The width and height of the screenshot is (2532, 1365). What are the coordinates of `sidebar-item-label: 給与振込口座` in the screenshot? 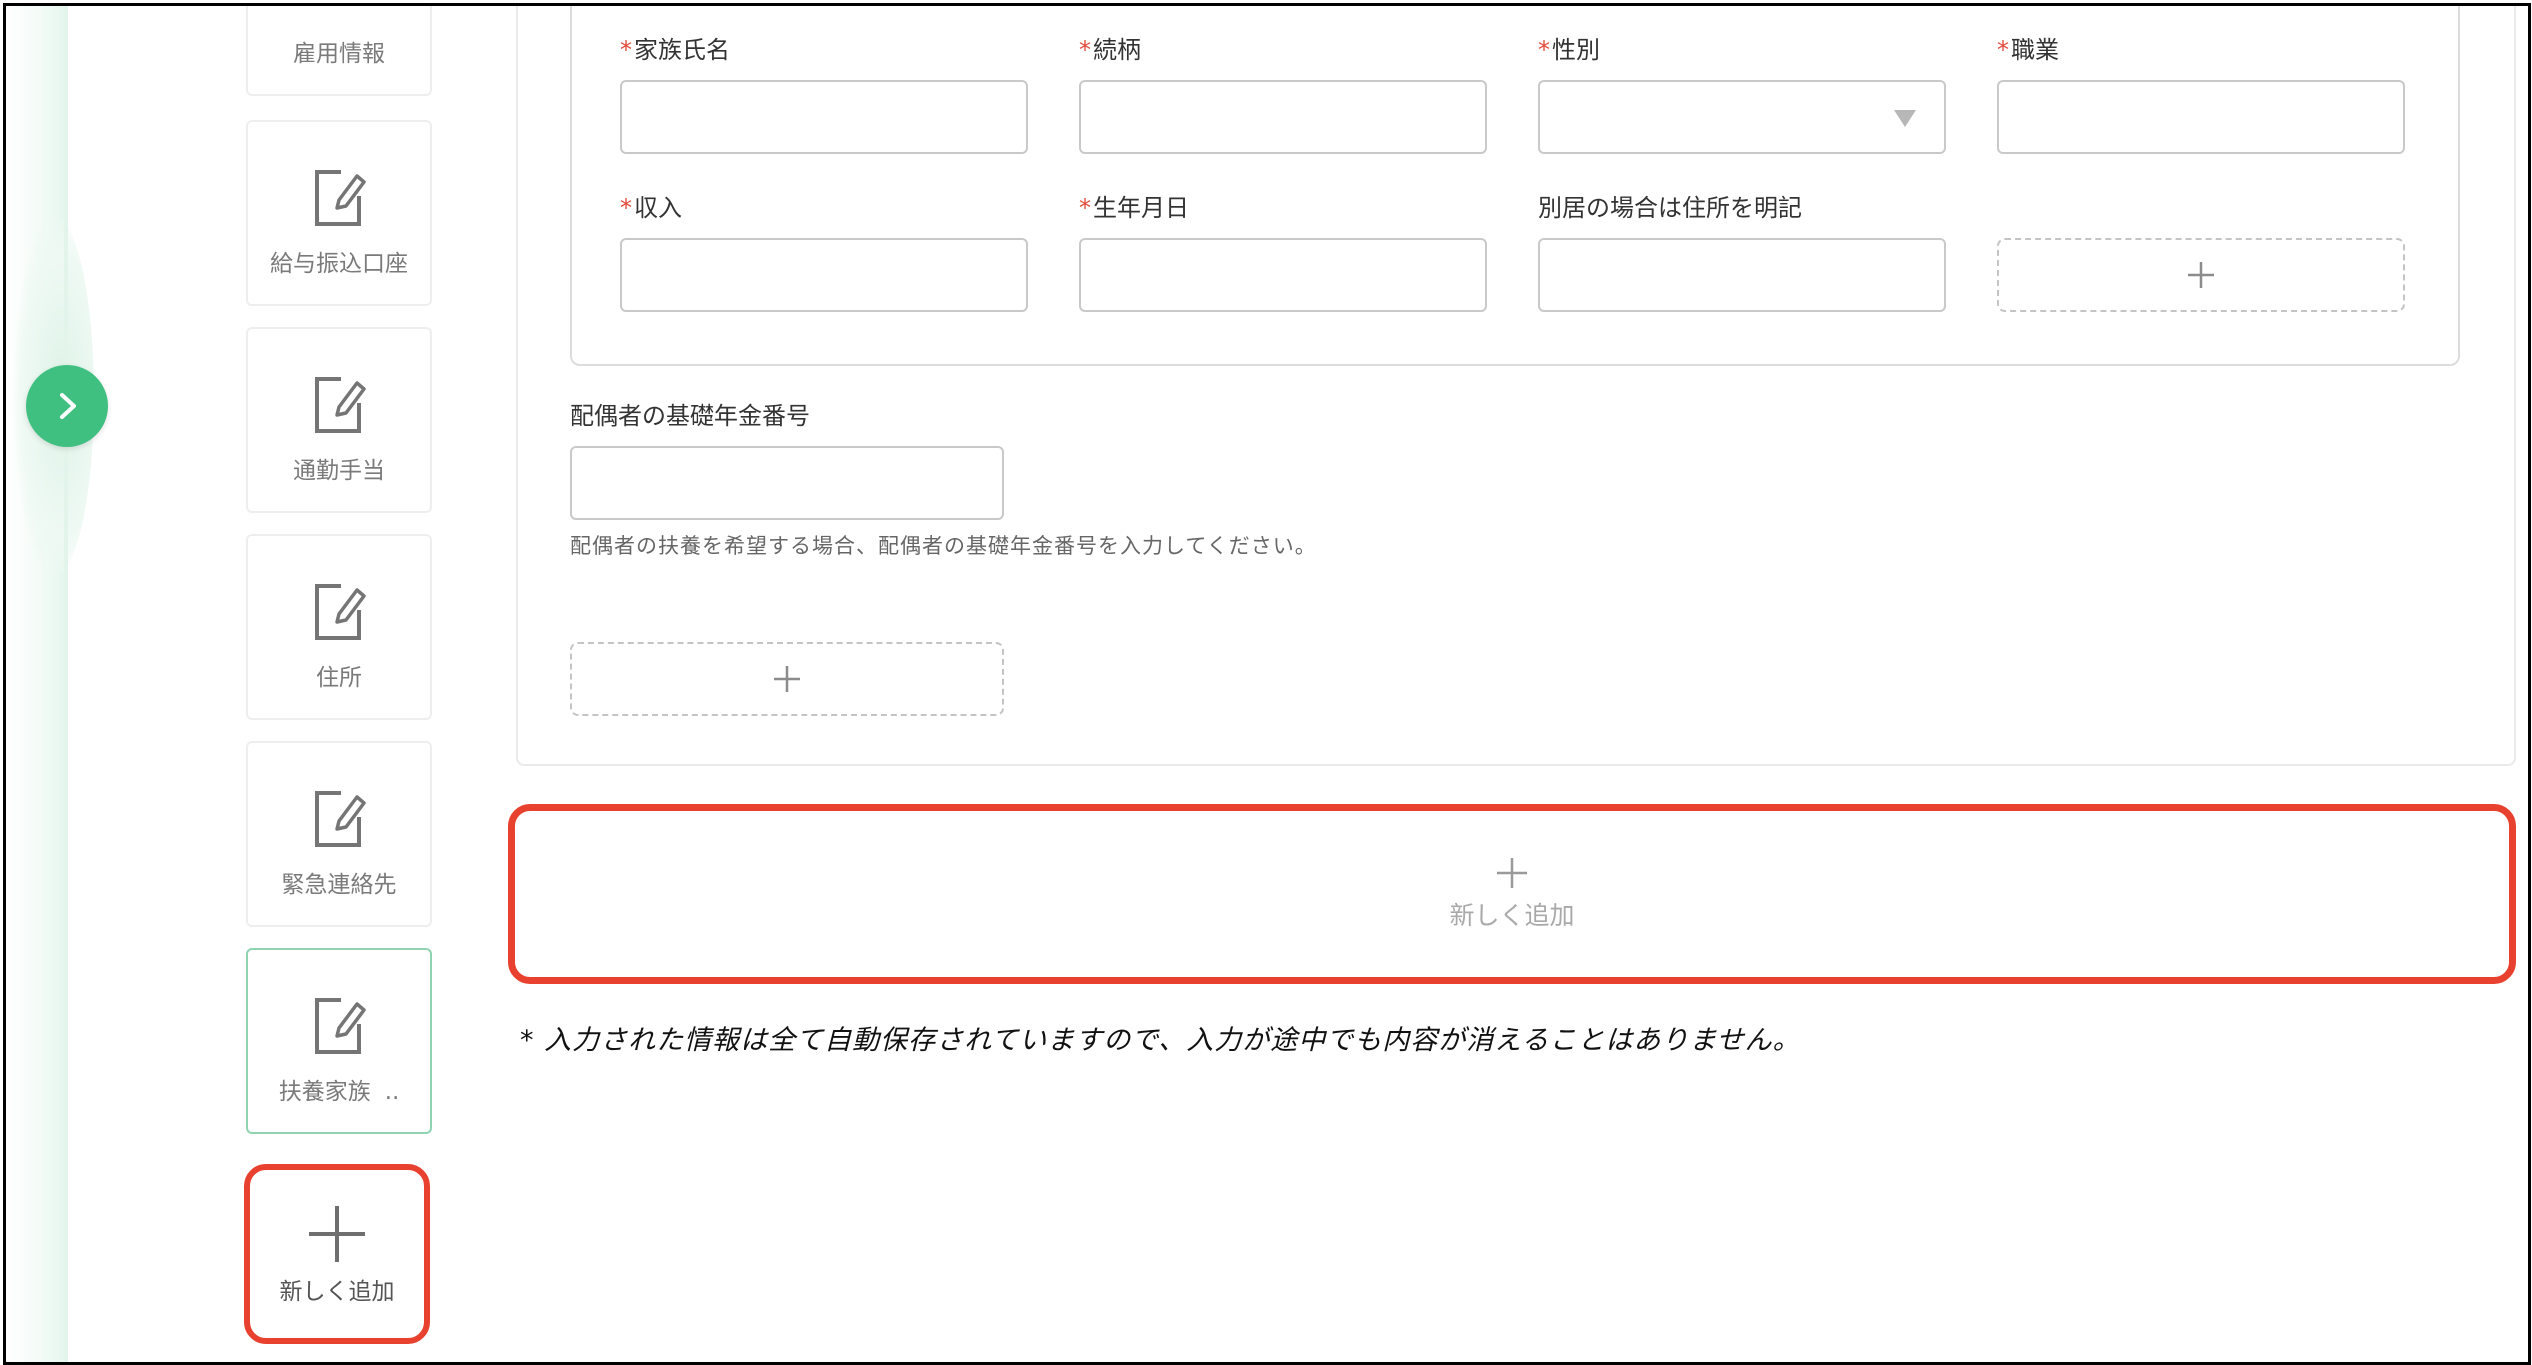 It's located at (339, 264).